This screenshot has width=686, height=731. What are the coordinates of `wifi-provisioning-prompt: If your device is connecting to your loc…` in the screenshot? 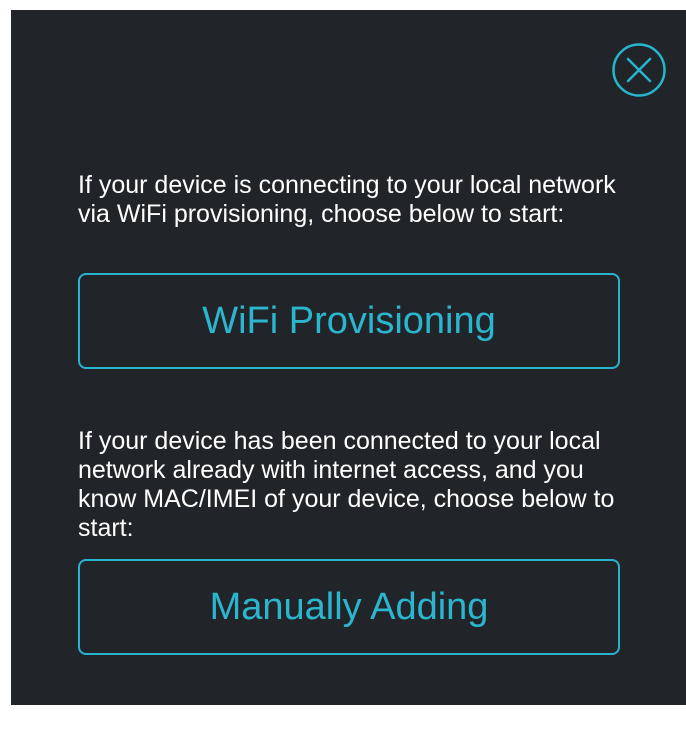 It's located at (347, 199).